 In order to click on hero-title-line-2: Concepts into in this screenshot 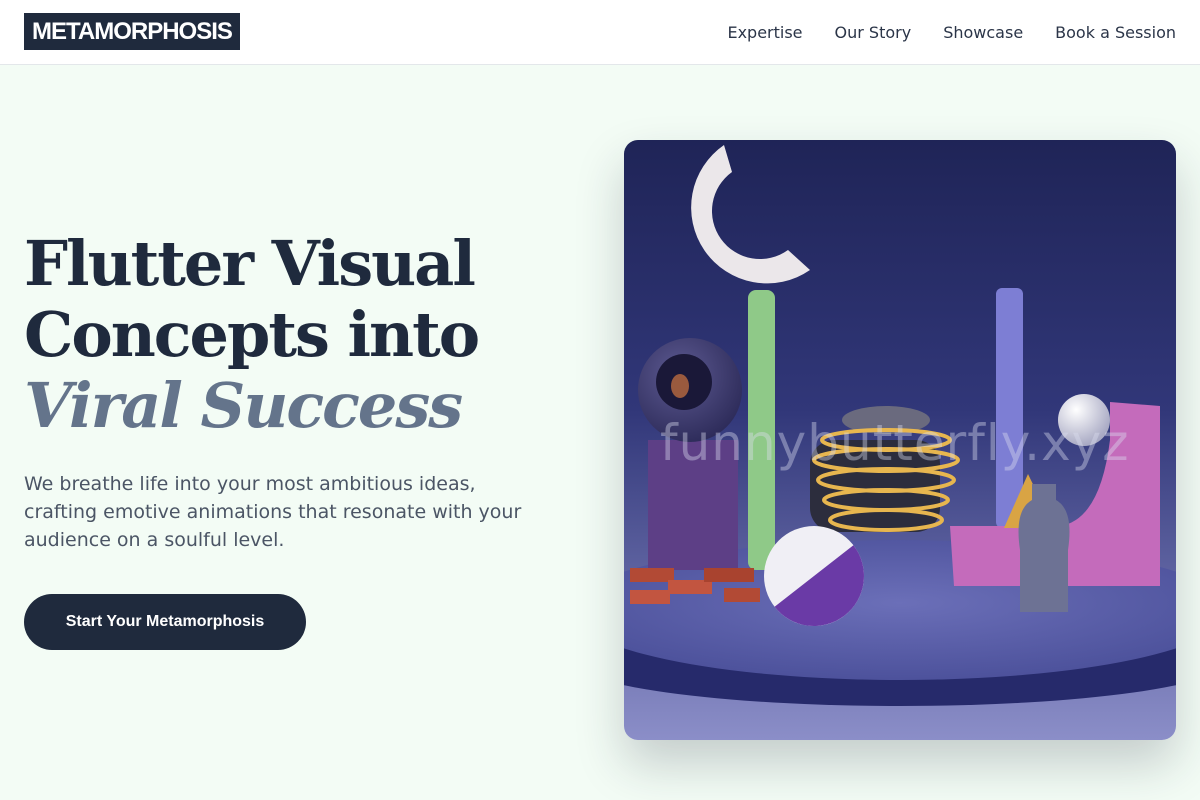, I will do `click(252, 334)`.